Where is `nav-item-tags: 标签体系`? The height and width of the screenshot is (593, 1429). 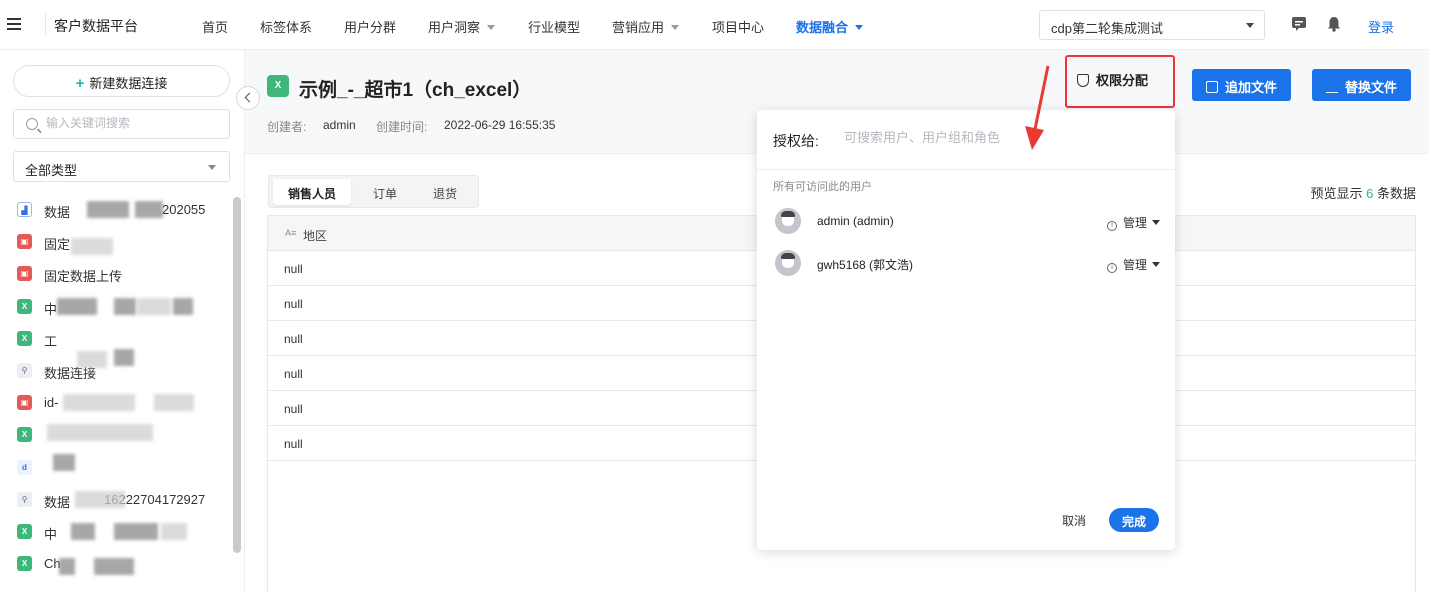
nav-item-tags: 标签体系 is located at coordinates (286, 26).